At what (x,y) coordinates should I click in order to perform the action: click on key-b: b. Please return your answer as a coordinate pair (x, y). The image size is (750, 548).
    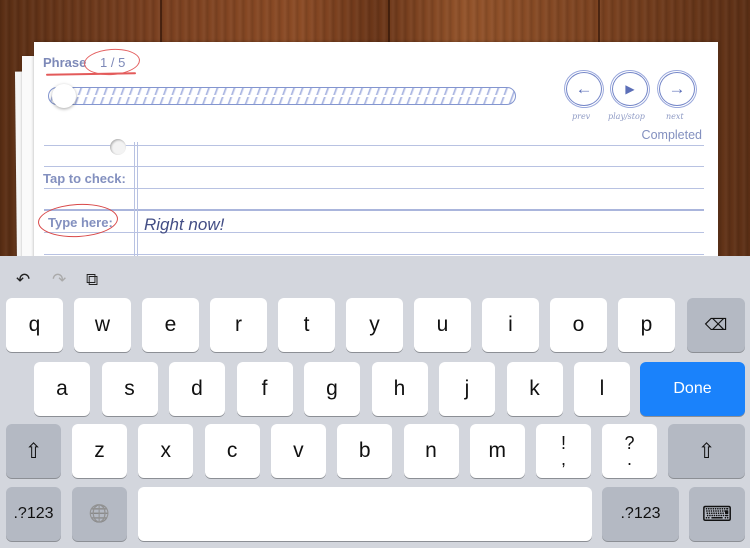
    Looking at the image, I should click on (365, 451).